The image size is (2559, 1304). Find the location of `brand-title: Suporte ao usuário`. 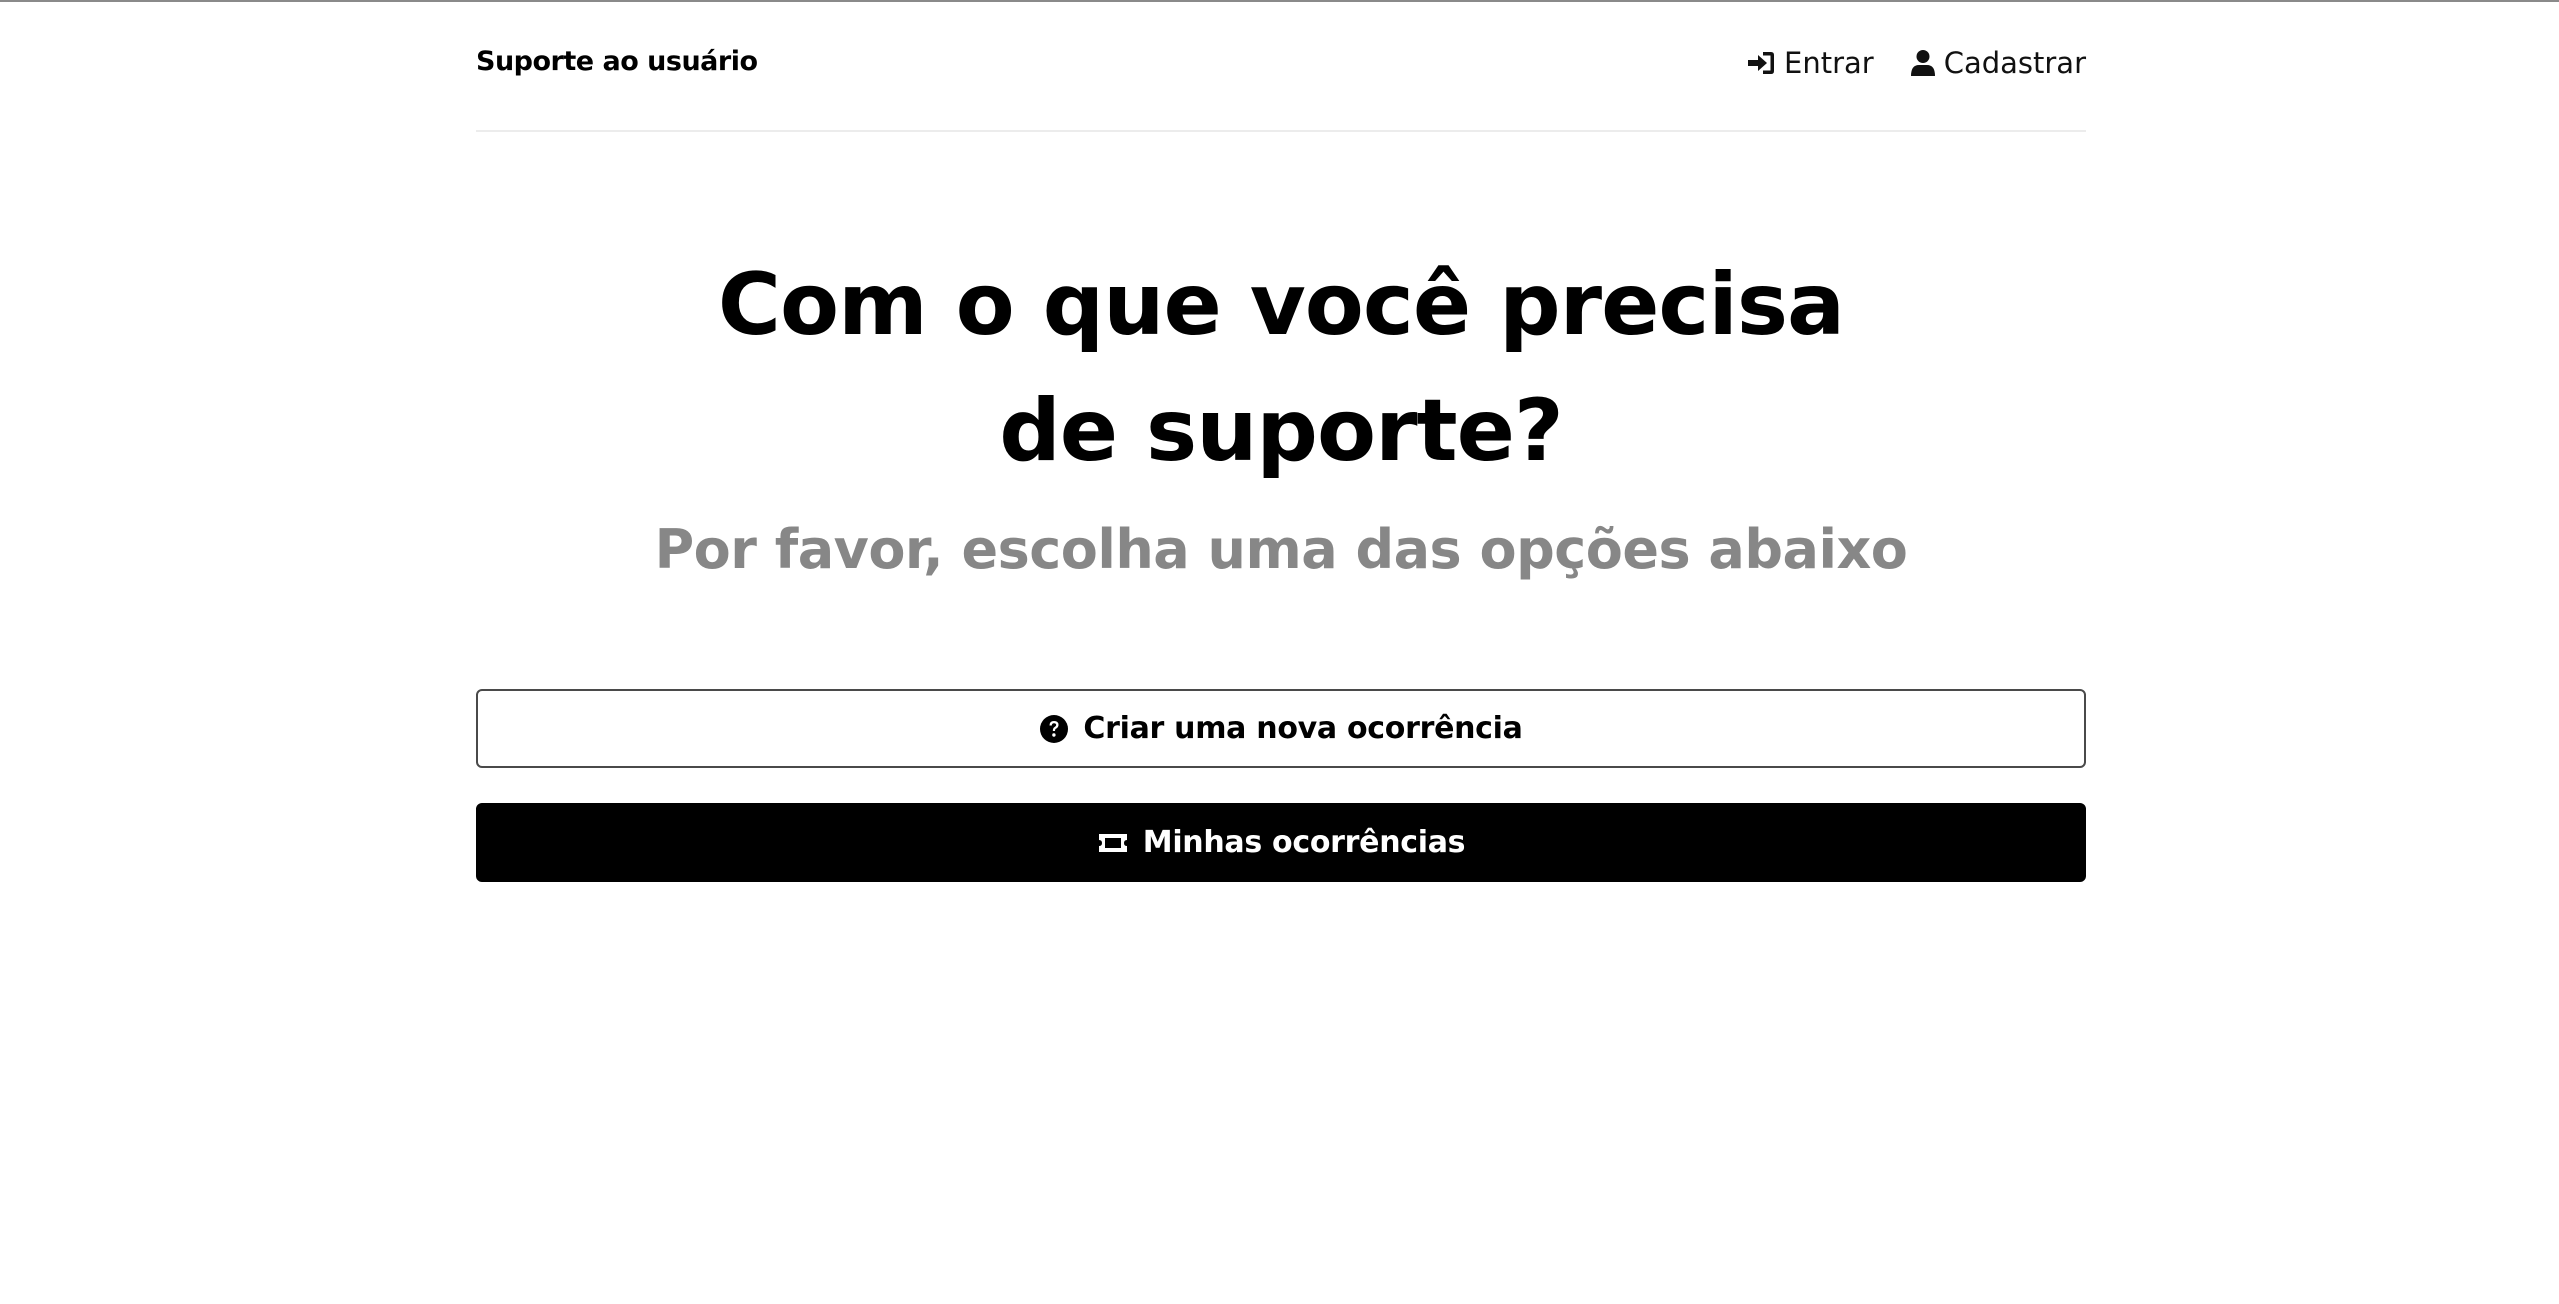

brand-title: Suporte ao usuário is located at coordinates (617, 61).